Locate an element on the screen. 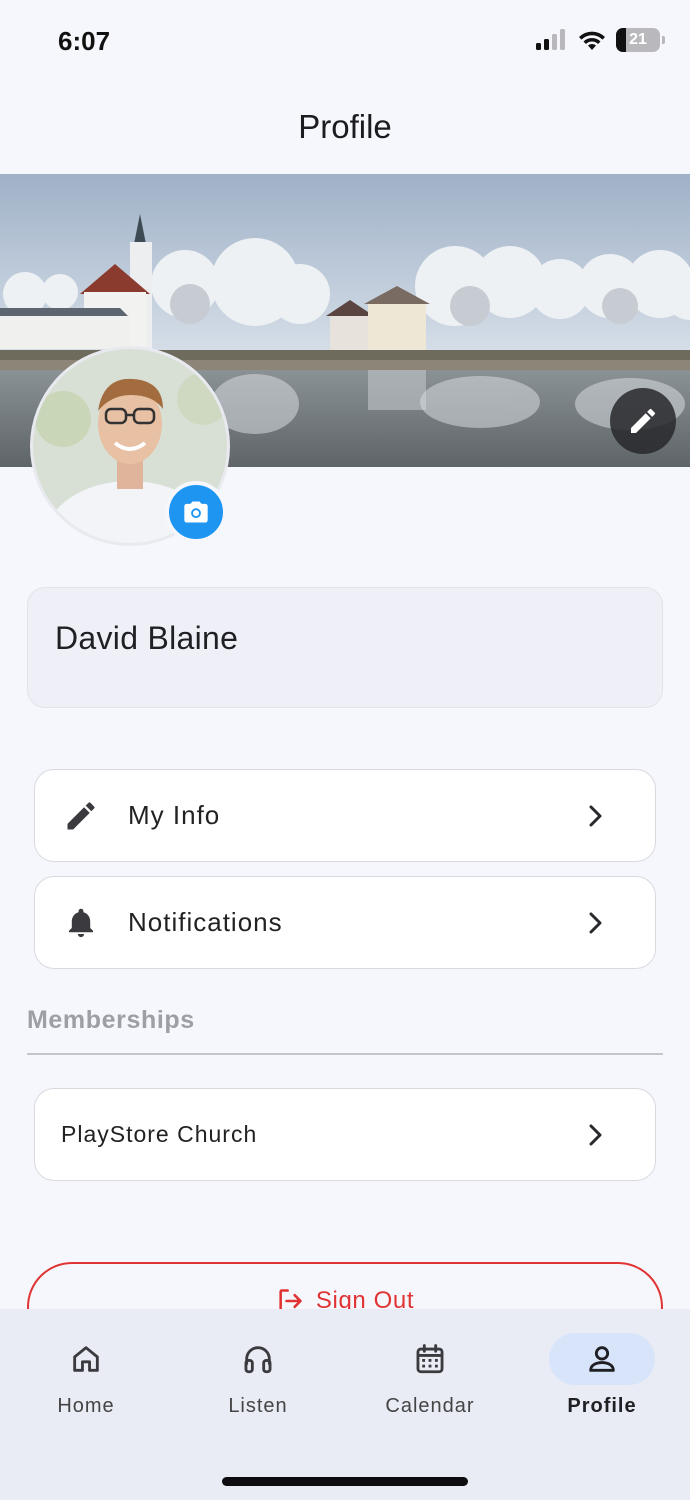 The width and height of the screenshot is (690, 1500). nav-home-label: Home is located at coordinates (86, 1406).